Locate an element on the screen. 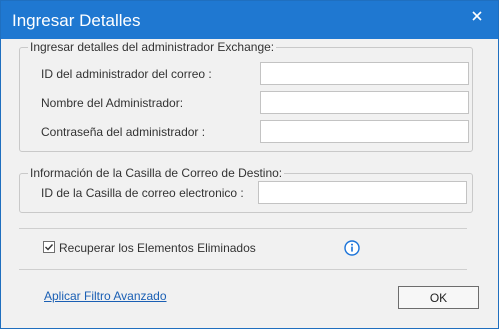  mailbox-id-input is located at coordinates (362, 192).